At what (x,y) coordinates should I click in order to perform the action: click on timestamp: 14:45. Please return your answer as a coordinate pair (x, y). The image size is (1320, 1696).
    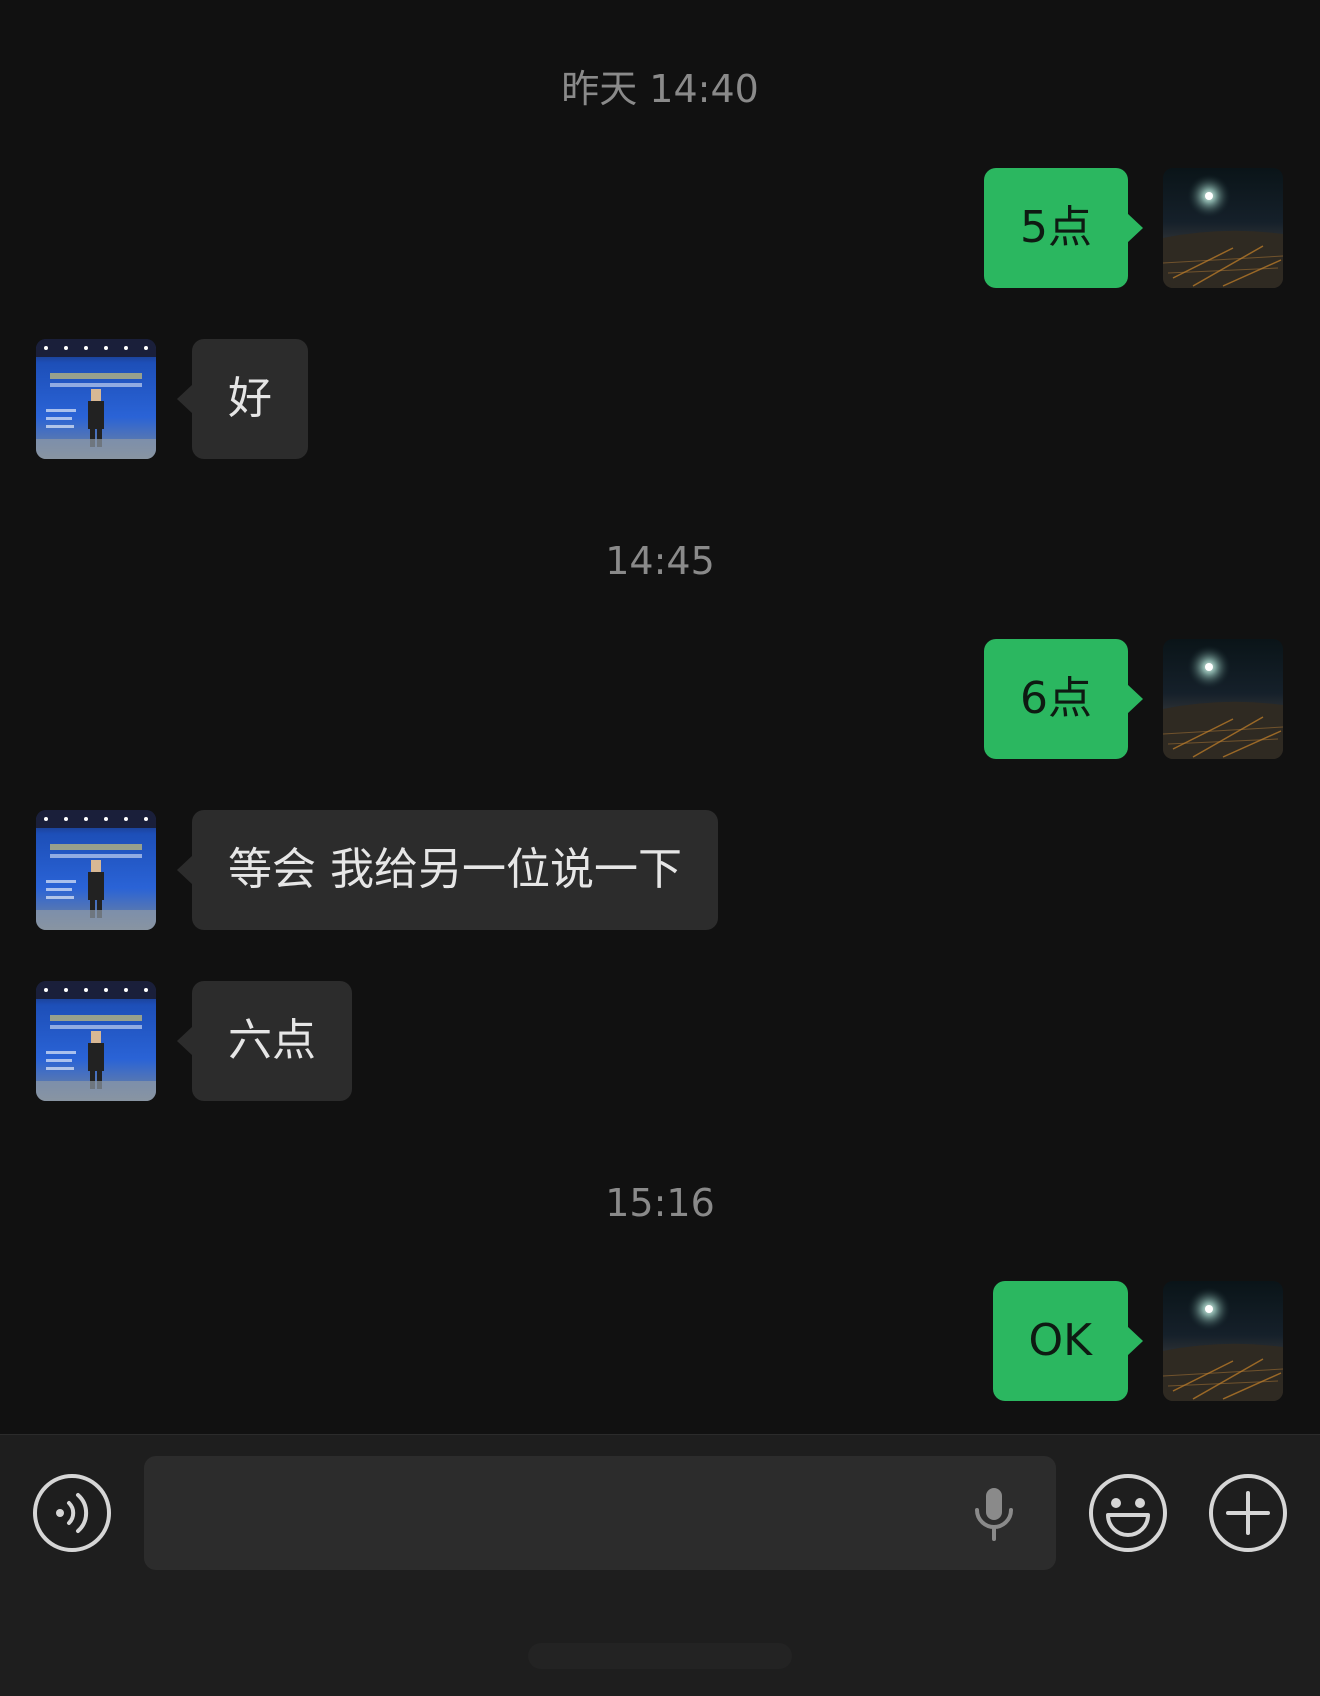
    Looking at the image, I should click on (660, 561).